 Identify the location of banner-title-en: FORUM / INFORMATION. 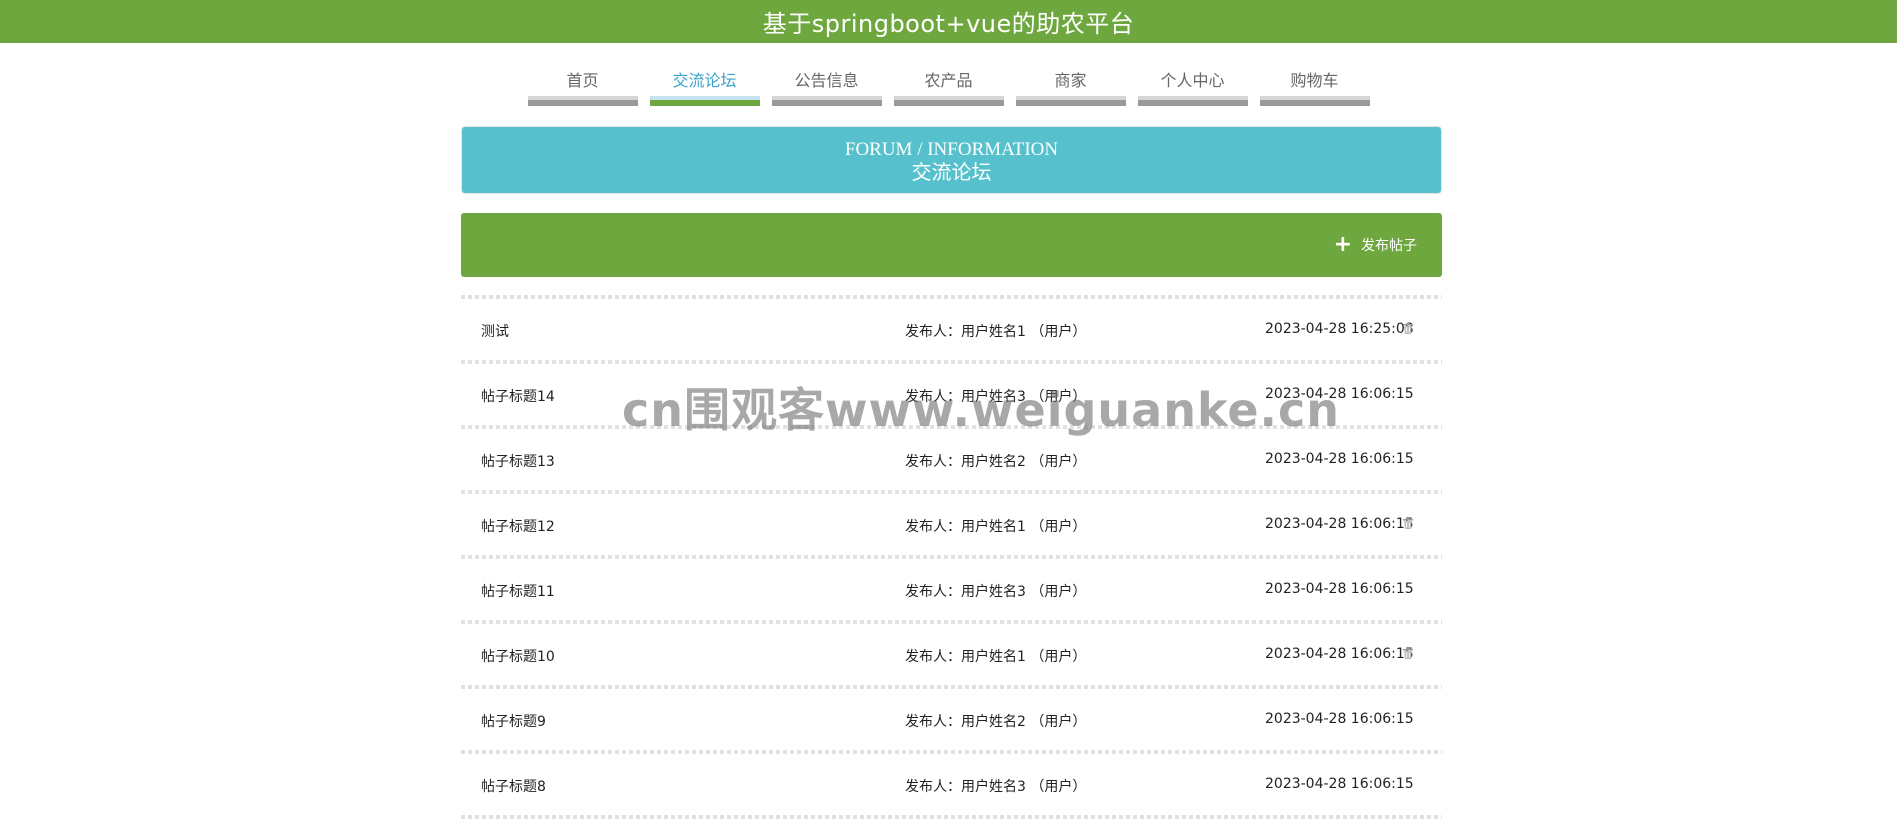
(951, 149).